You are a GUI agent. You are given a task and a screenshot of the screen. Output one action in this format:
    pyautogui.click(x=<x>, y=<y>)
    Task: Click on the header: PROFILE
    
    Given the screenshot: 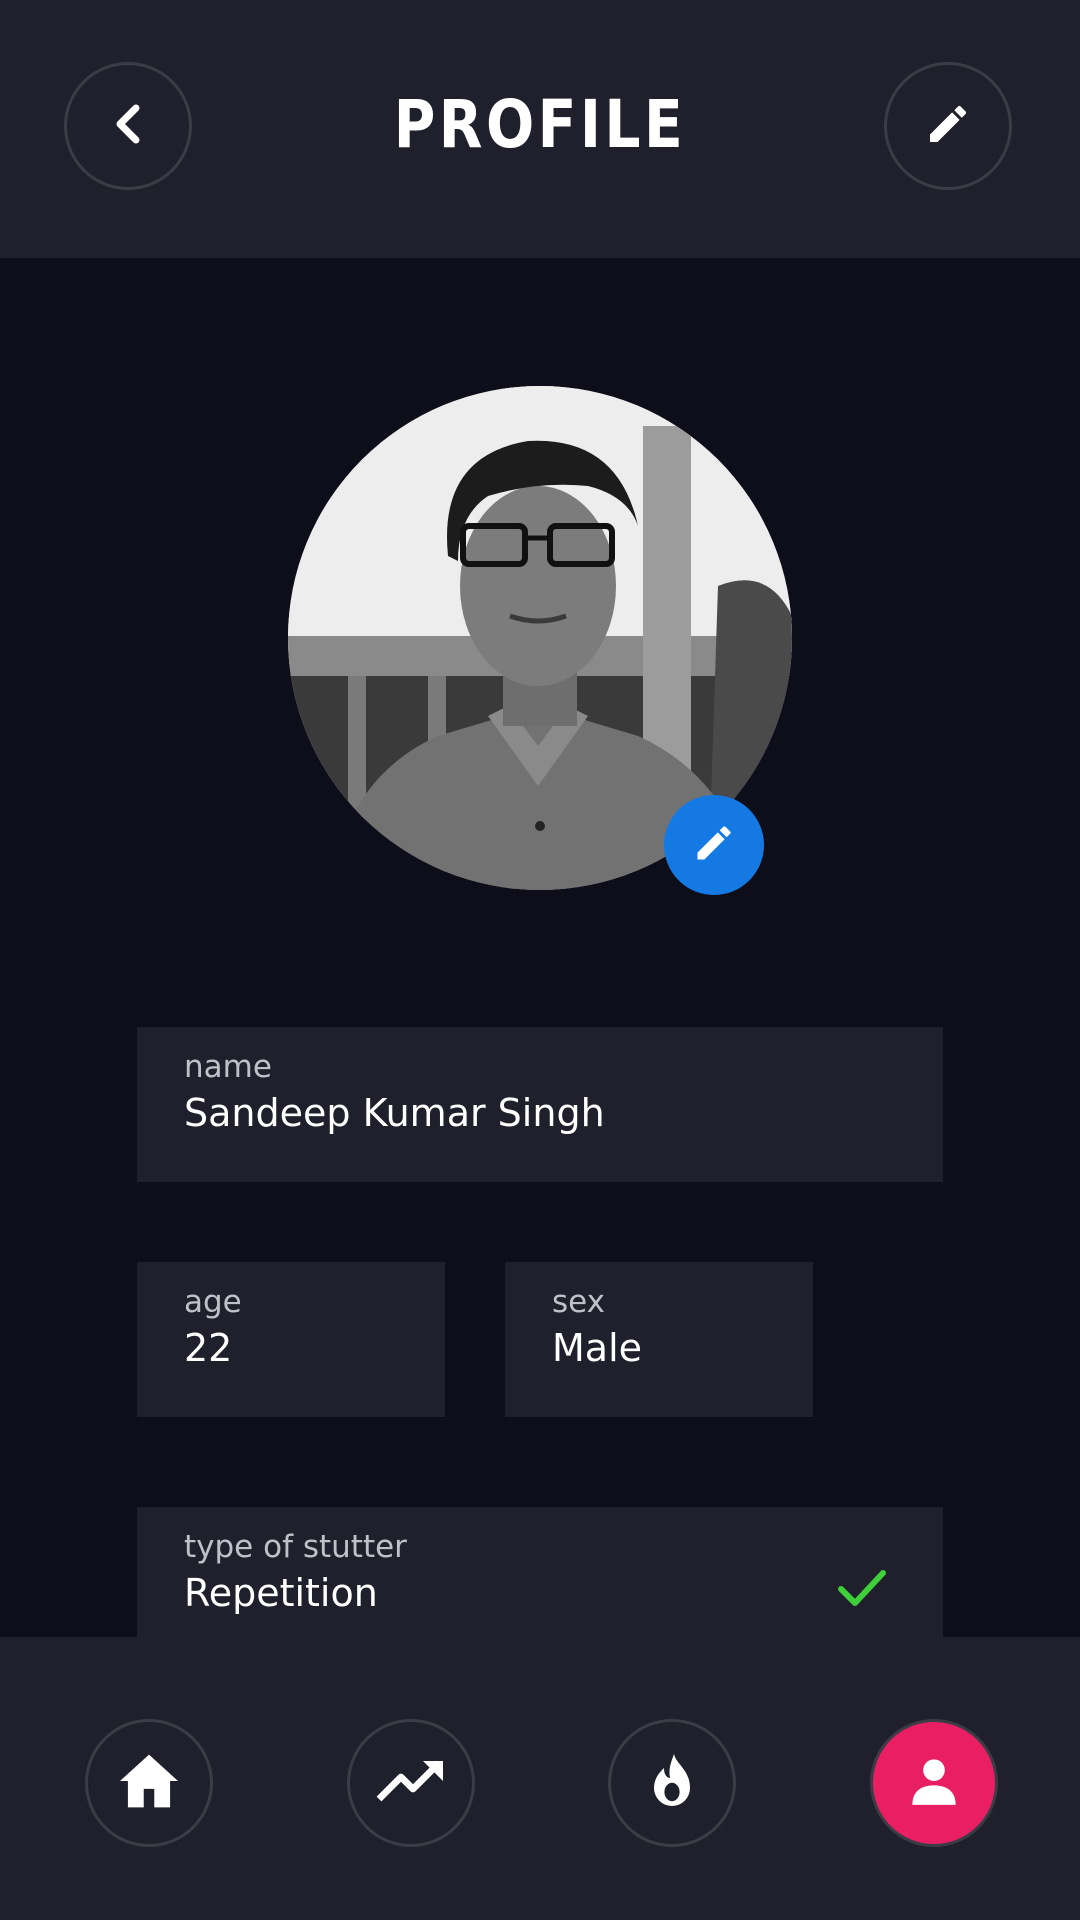 What is the action you would take?
    pyautogui.click(x=540, y=129)
    